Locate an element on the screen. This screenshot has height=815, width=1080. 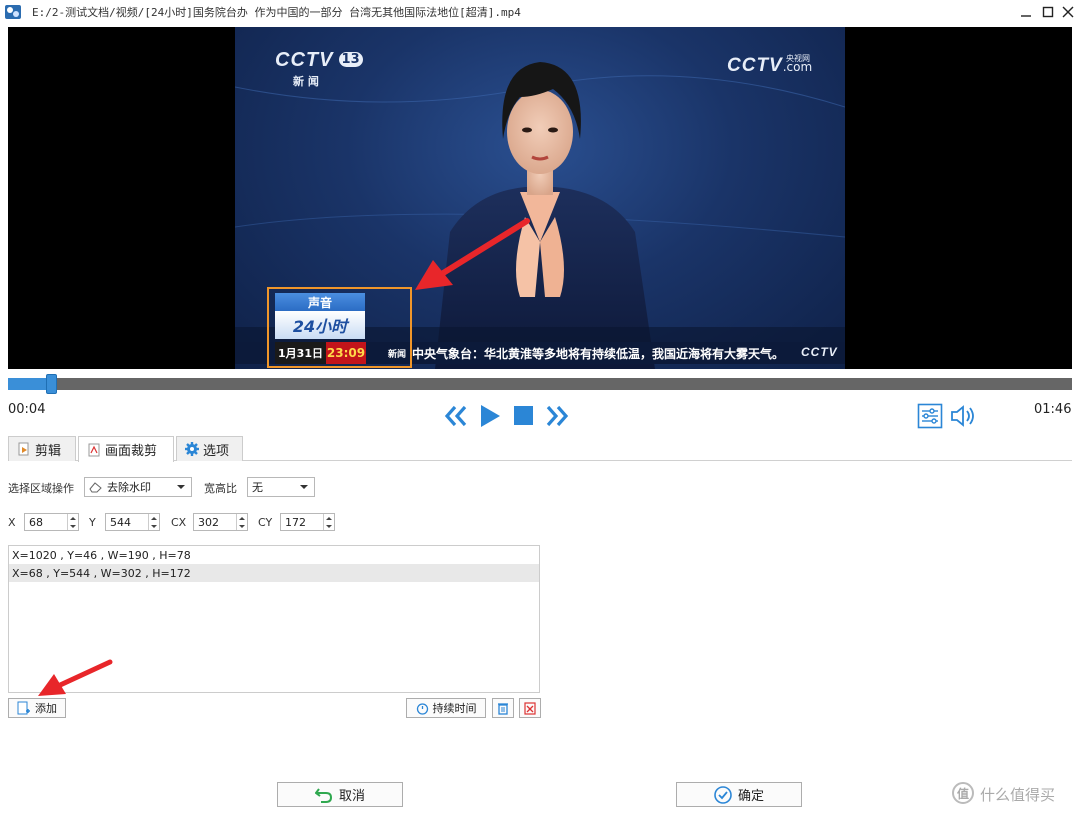
equalizer-button is located at coordinates (930, 416).